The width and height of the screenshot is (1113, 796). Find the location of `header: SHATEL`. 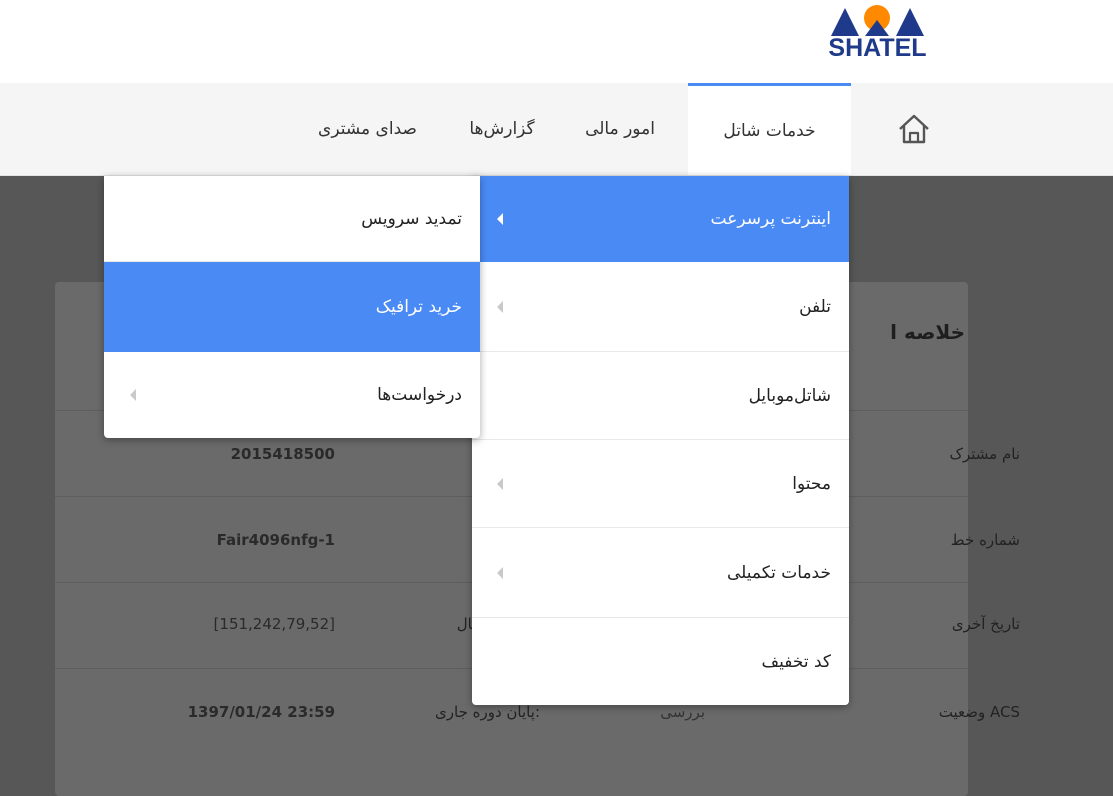

header: SHATEL is located at coordinates (556, 42).